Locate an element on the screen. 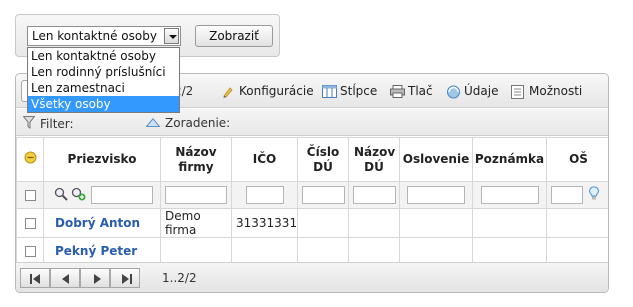  print-button: Tlač is located at coordinates (411, 91).